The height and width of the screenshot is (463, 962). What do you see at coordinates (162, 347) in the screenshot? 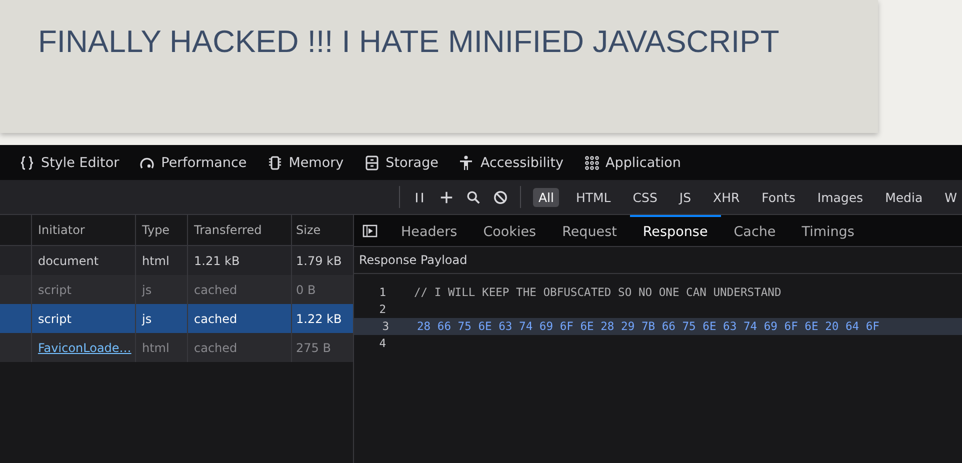
I see `table-cell: html` at bounding box center [162, 347].